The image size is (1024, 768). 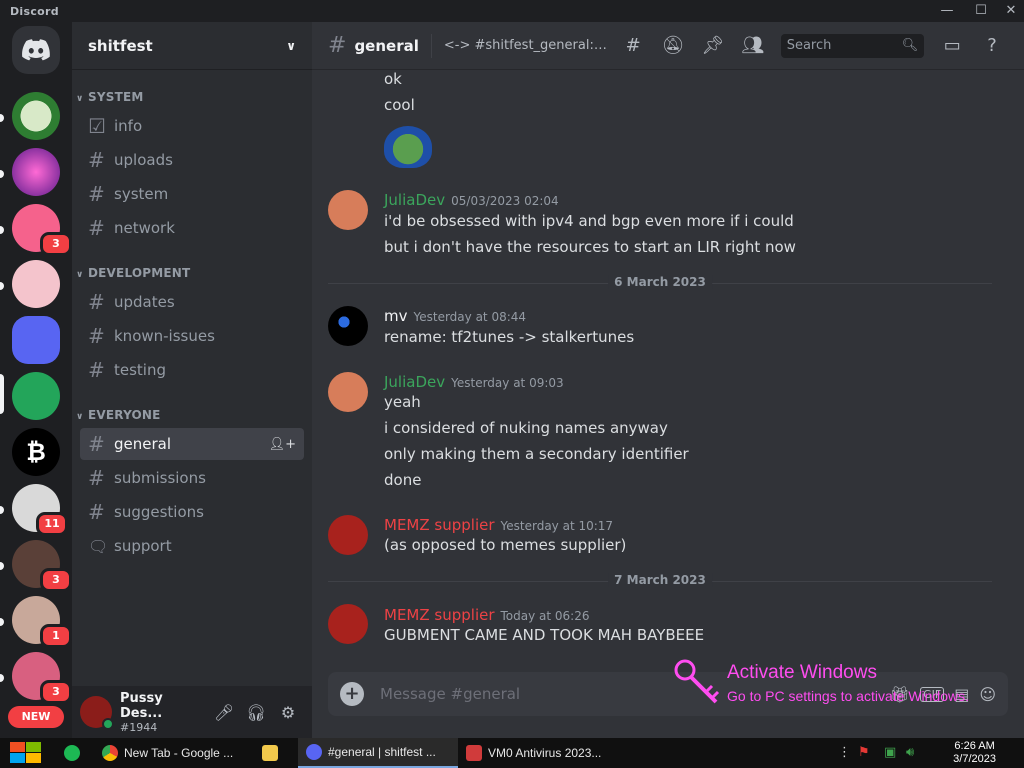 What do you see at coordinates (981, 11) in the screenshot?
I see `maximize-button: ☐` at bounding box center [981, 11].